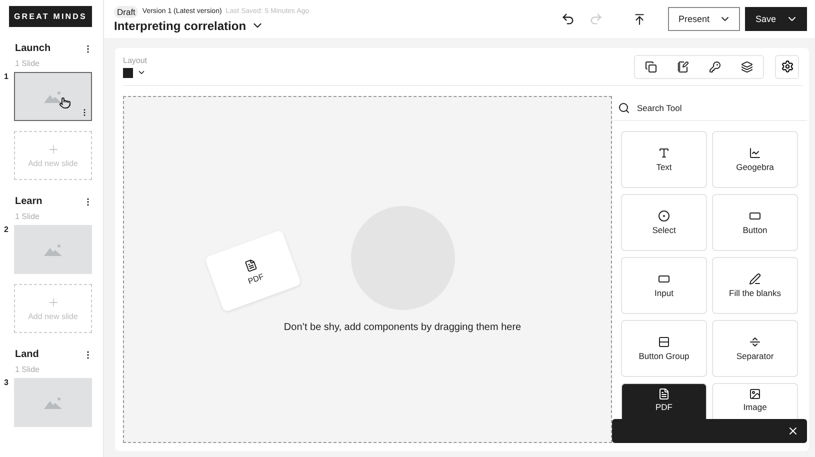 Image resolution: width=815 pixels, height=457 pixels. Describe the element at coordinates (403, 327) in the screenshot. I see `drop-hint: Don’t be shy, add components by dragging them here` at that location.